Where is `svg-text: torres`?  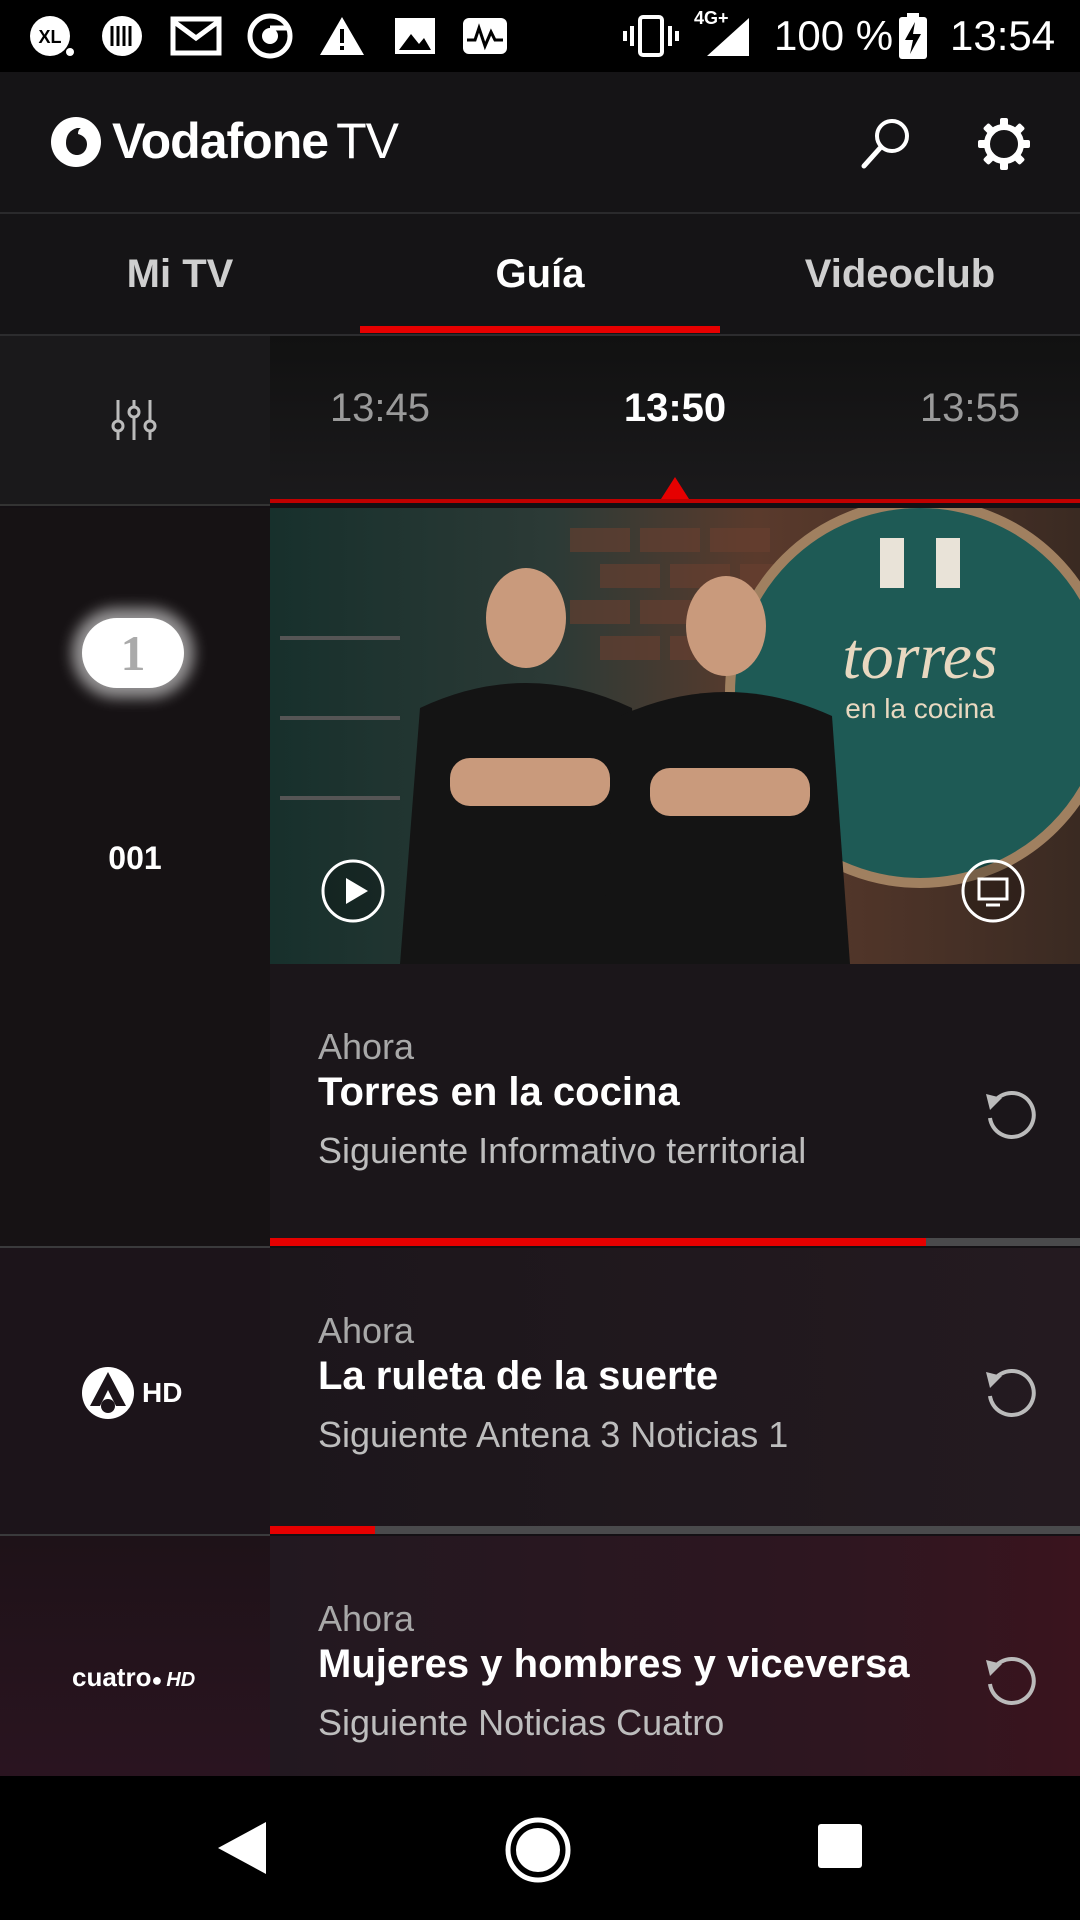 svg-text: torres is located at coordinates (919, 656).